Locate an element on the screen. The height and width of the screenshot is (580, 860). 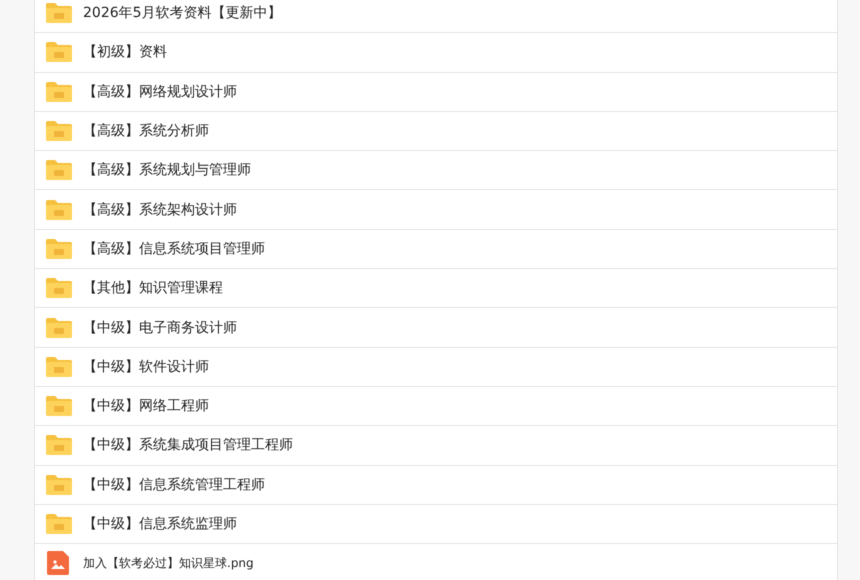
file-name: 【高级】系统分析师 is located at coordinates (146, 131).